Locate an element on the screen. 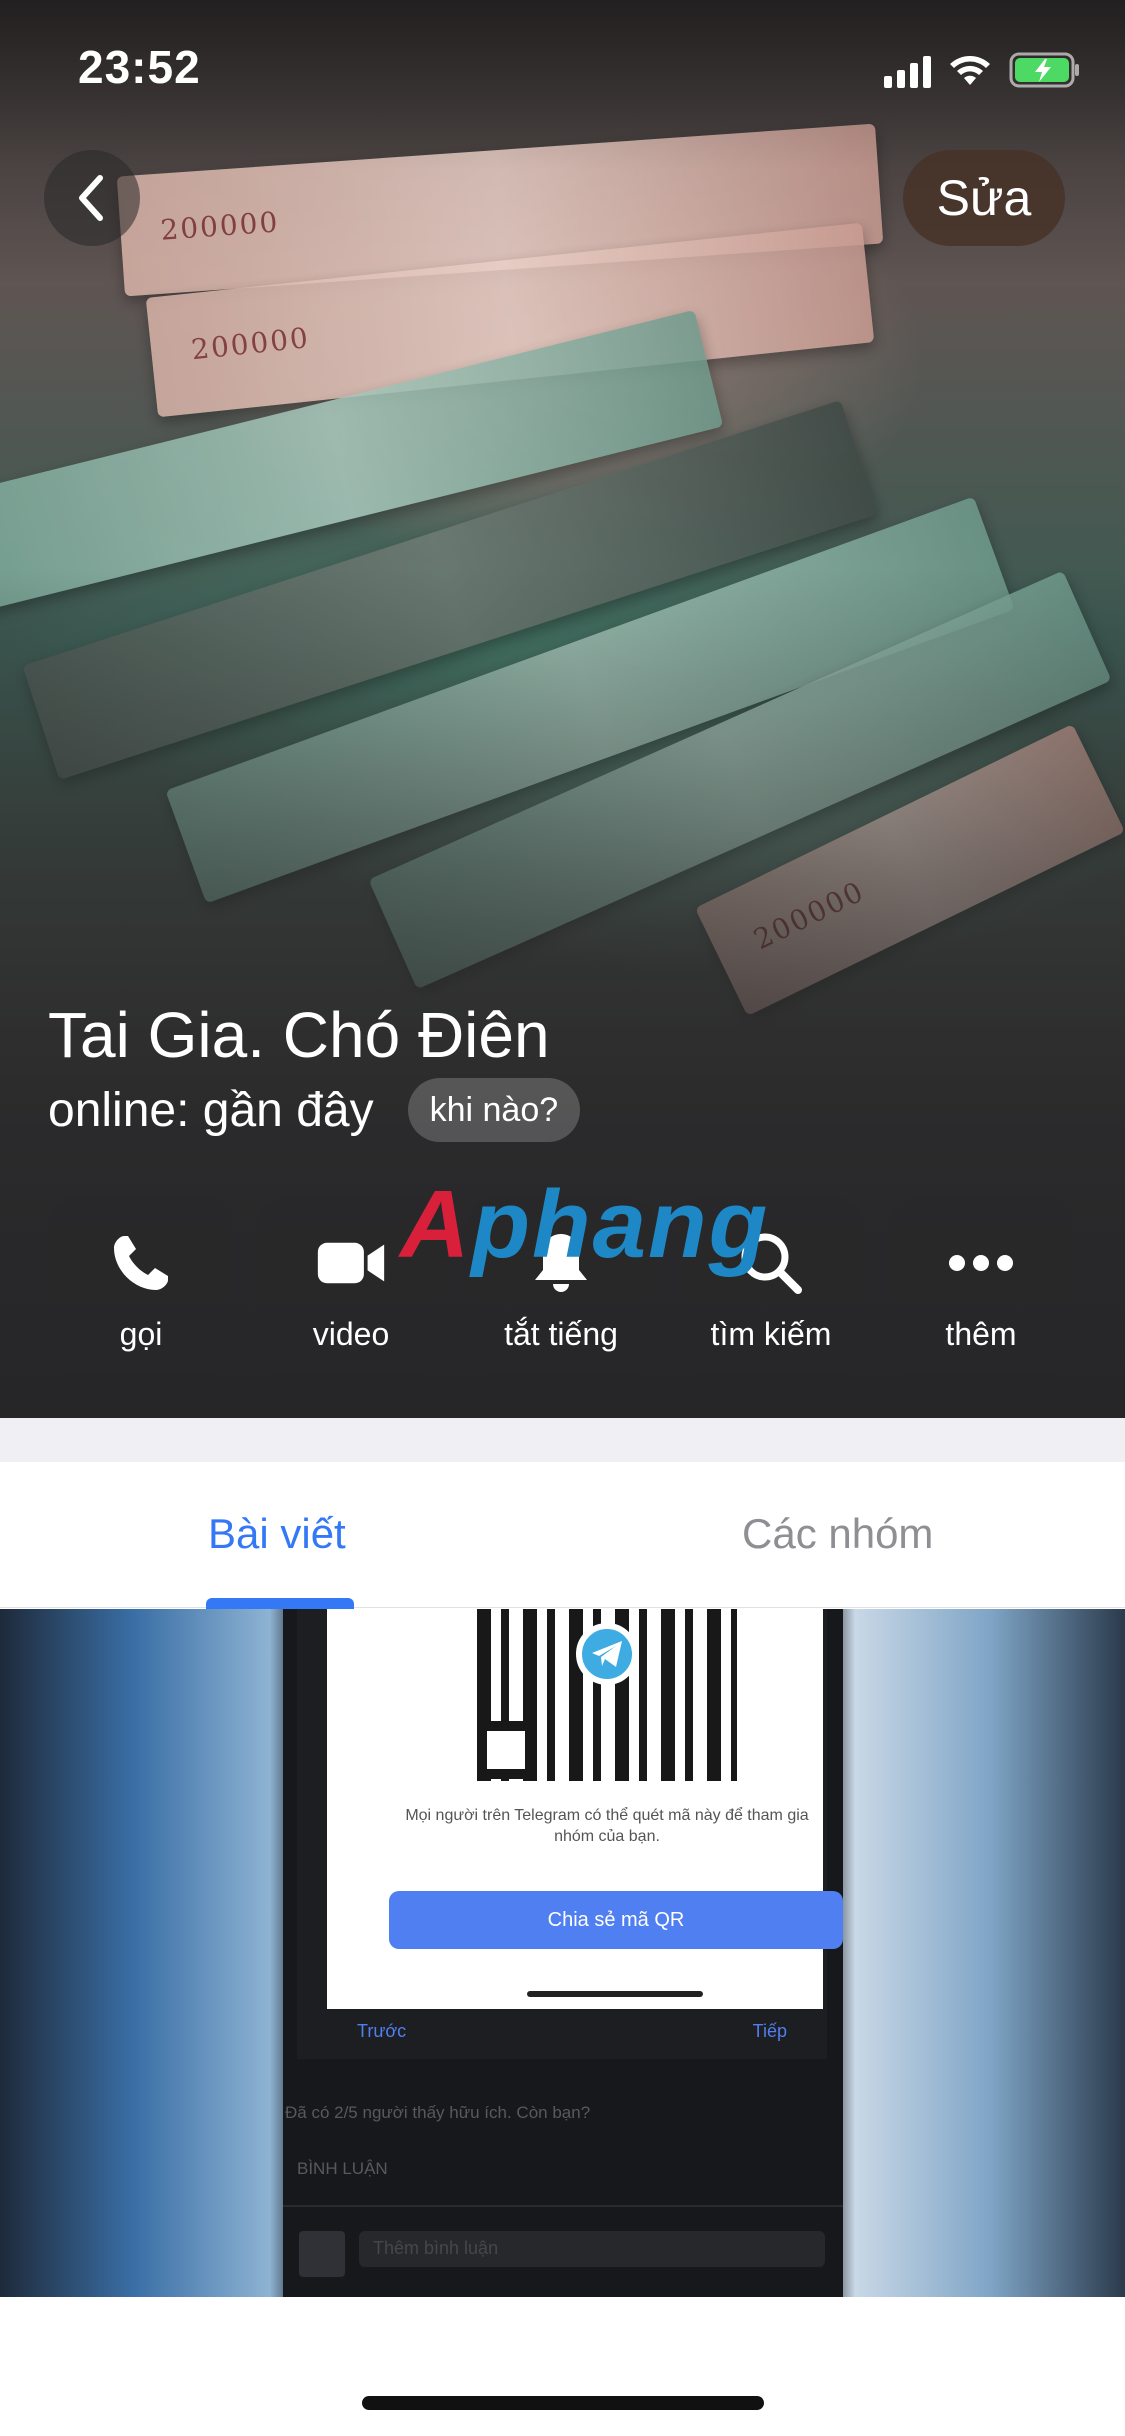 The image size is (1125, 2436). media-comment-input: Thêm bình luận is located at coordinates (592, 2249).